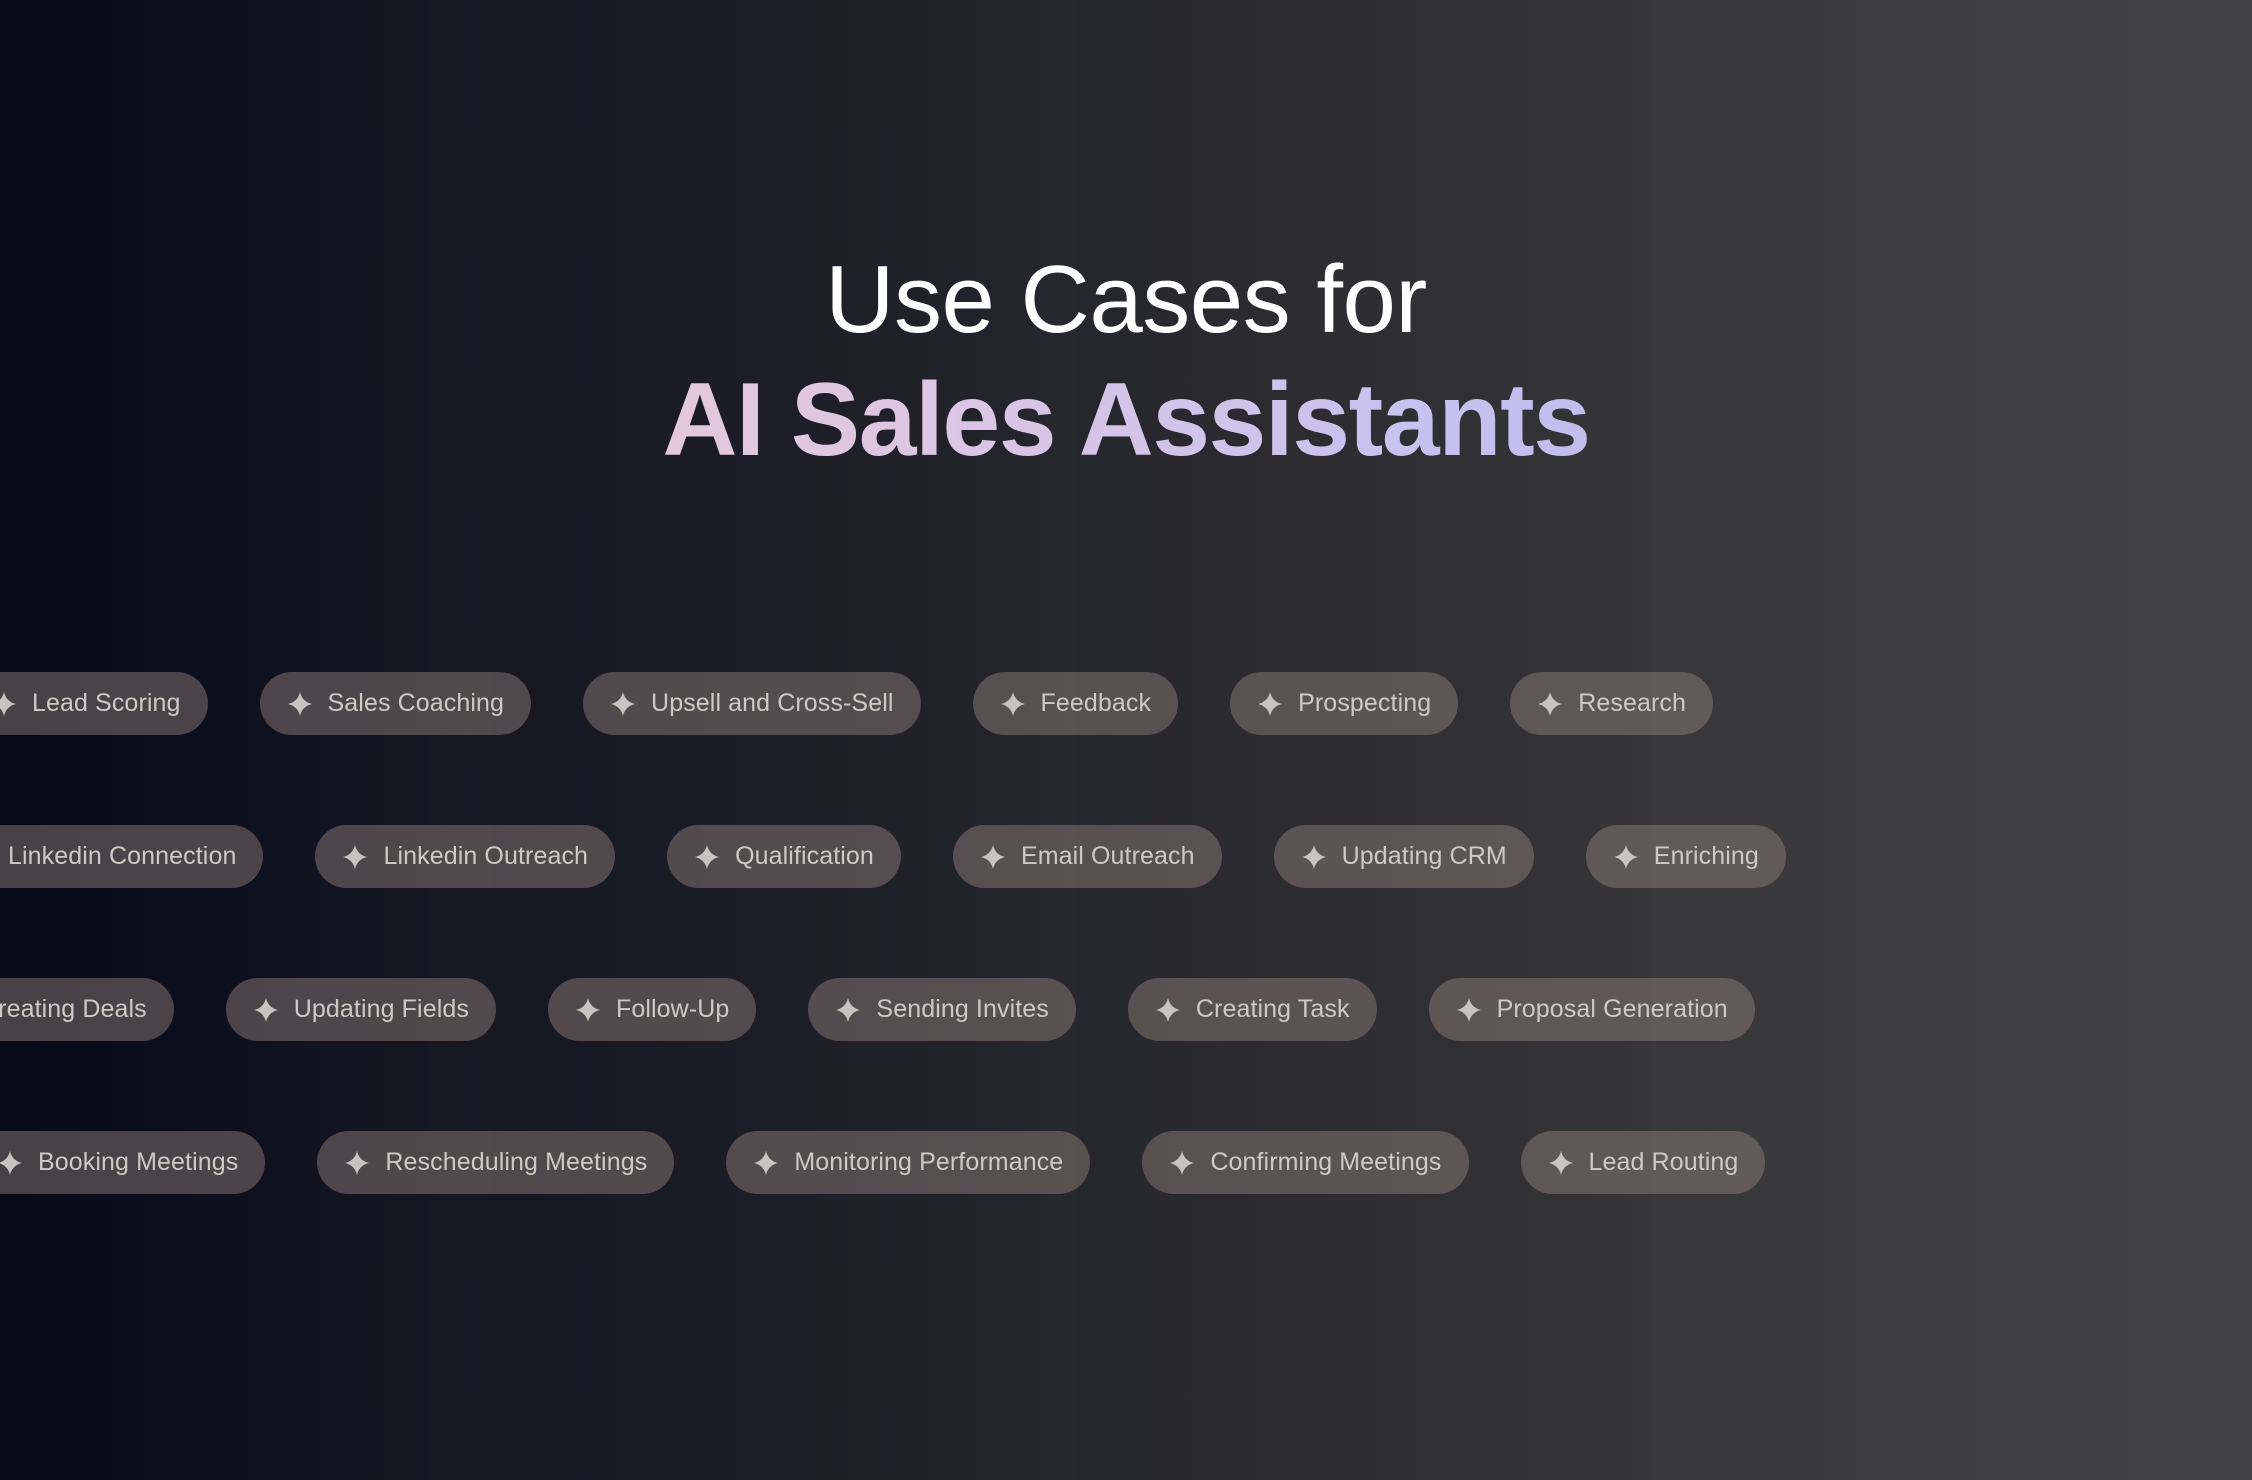 Image resolution: width=2252 pixels, height=1480 pixels. I want to click on page-title-line-2: AI Sales Assistants, so click(1126, 420).